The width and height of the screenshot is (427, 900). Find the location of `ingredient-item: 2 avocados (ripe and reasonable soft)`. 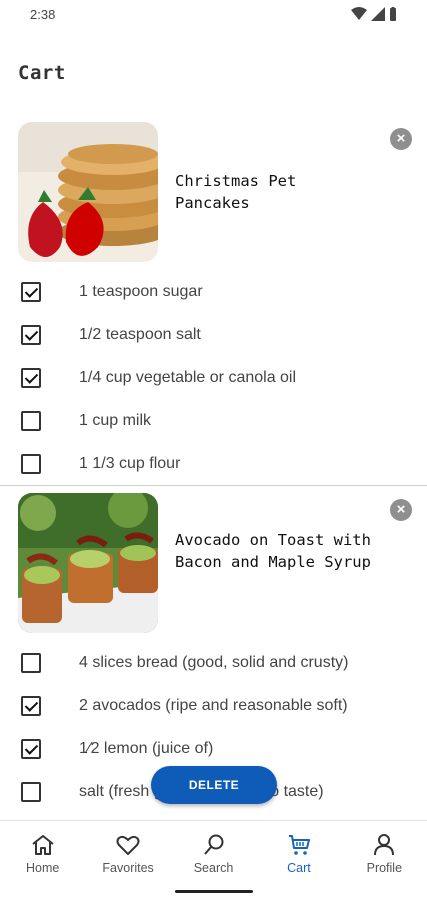

ingredient-item: 2 avocados (ripe and reasonable soft) is located at coordinates (213, 705).